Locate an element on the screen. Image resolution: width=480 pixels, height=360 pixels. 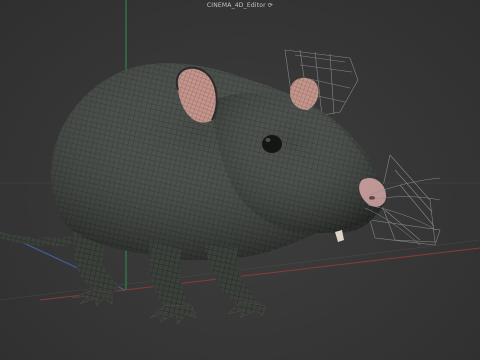
rat-eye is located at coordinates (272, 144).